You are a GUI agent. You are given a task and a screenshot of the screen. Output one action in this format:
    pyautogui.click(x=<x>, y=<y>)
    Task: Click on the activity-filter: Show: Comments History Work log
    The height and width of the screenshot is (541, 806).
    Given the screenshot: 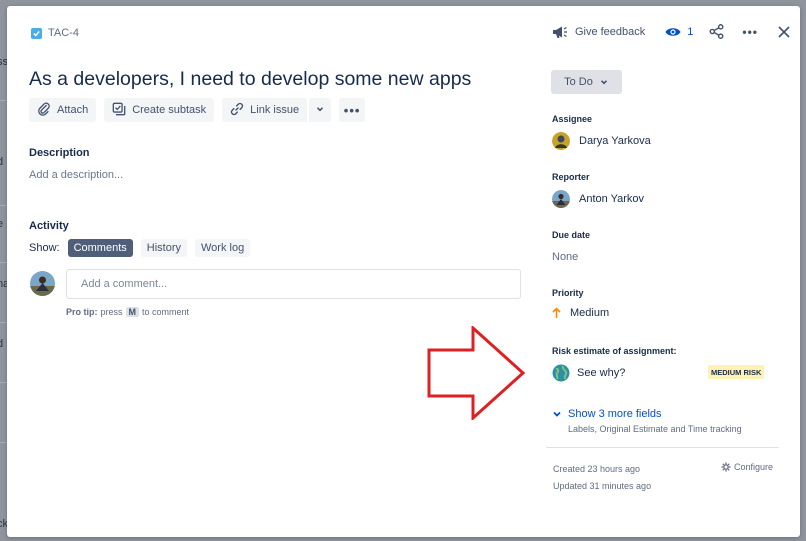 What is the action you would take?
    pyautogui.click(x=140, y=248)
    